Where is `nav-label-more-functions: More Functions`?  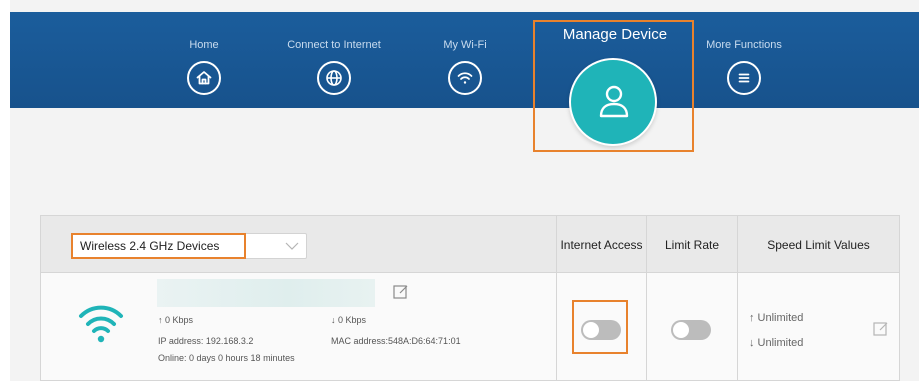 nav-label-more-functions: More Functions is located at coordinates (744, 45).